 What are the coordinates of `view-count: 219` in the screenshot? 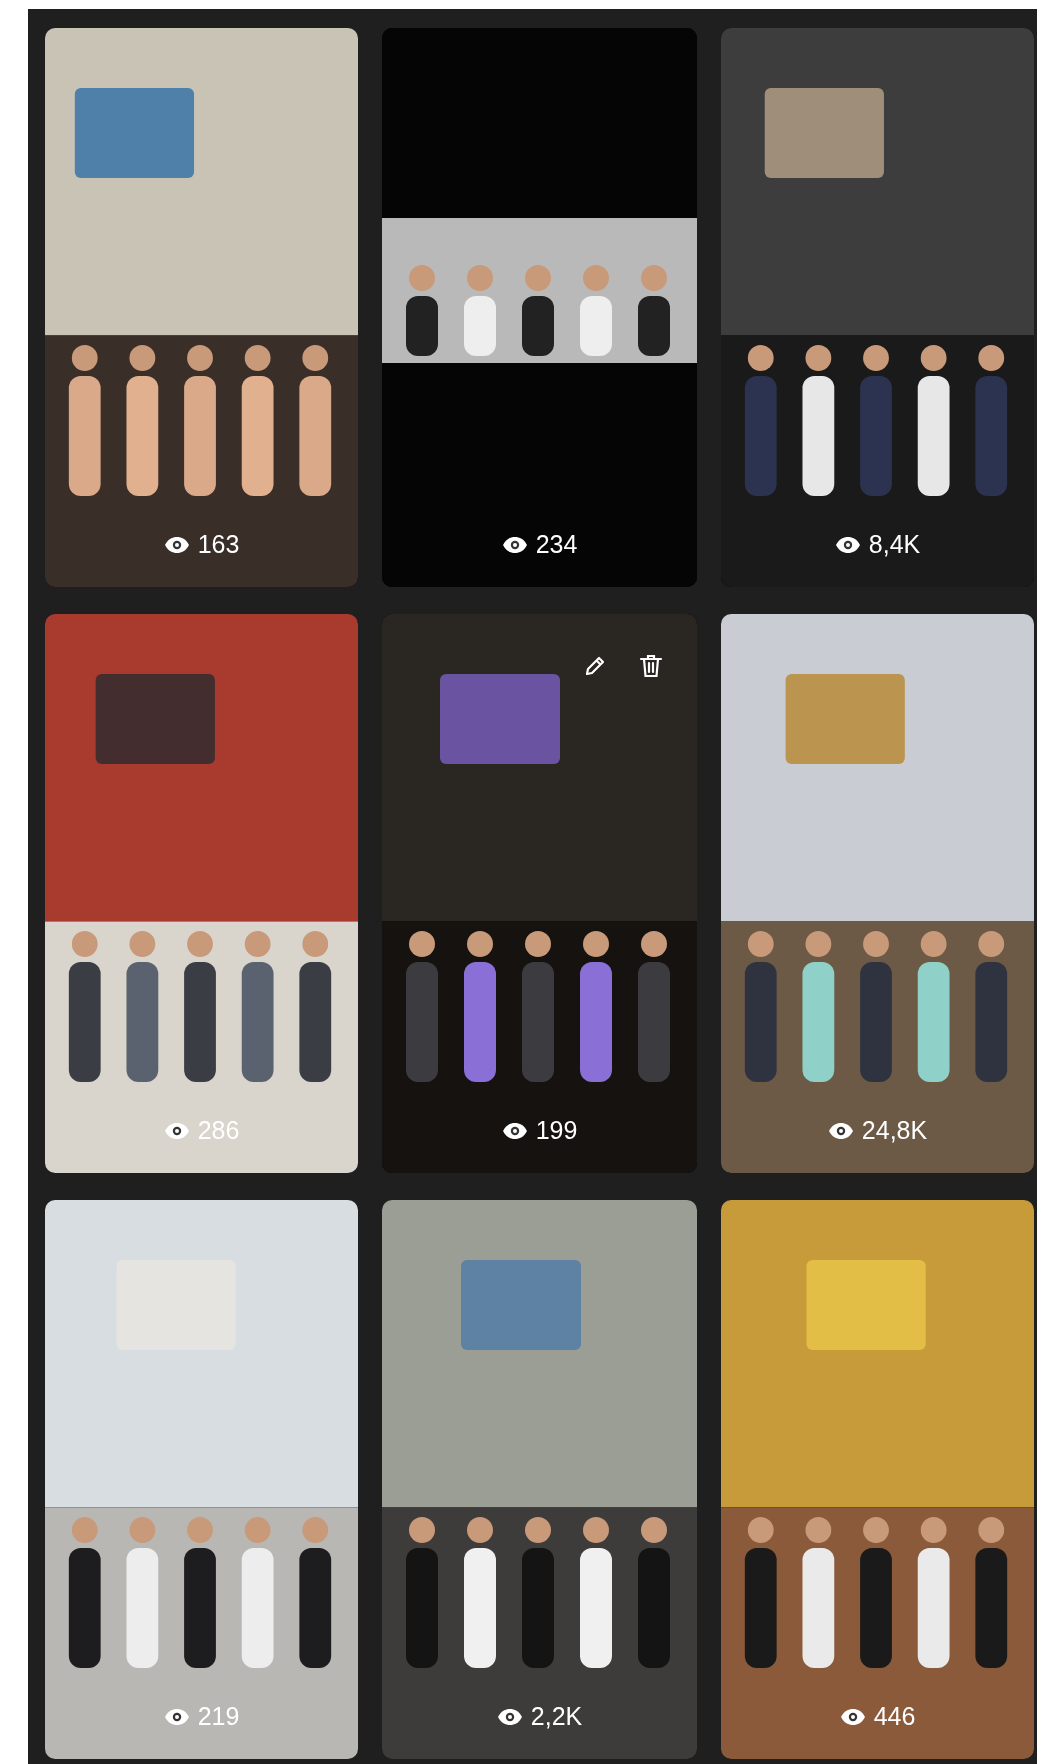 It's located at (218, 1716).